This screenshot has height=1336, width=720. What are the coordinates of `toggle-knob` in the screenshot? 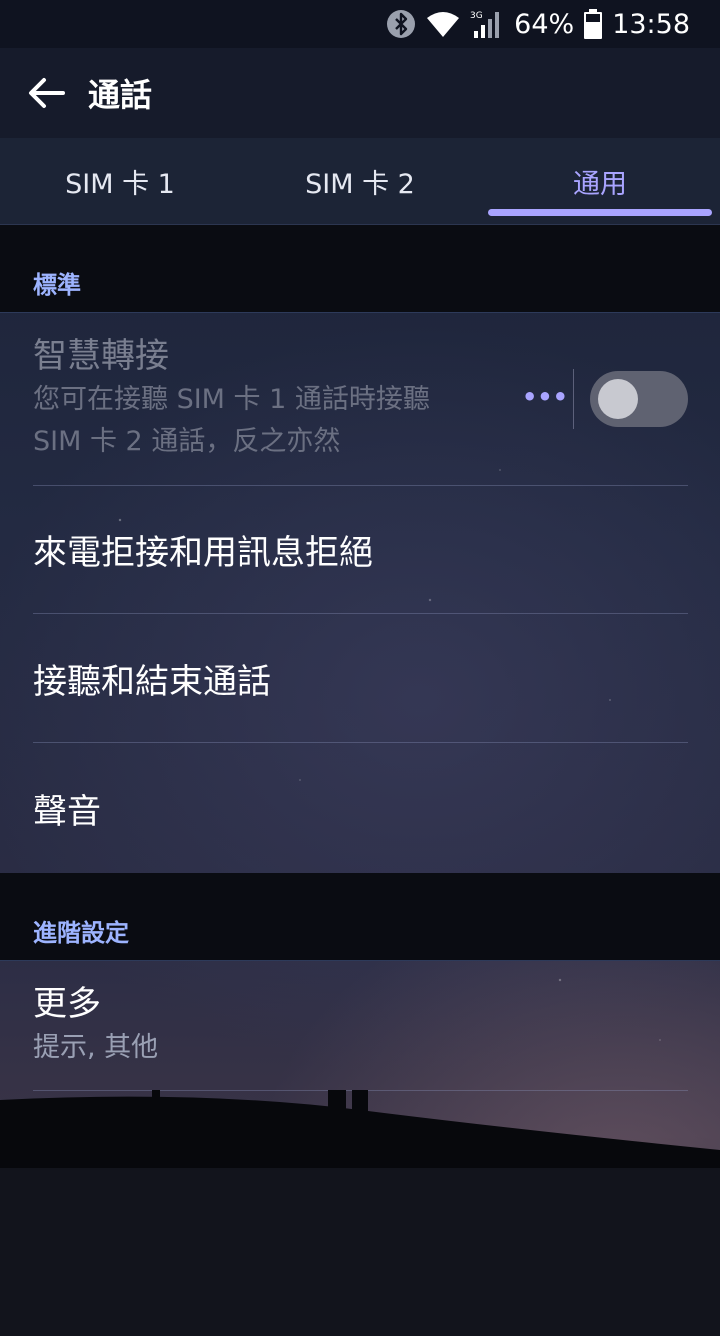 It's located at (618, 399).